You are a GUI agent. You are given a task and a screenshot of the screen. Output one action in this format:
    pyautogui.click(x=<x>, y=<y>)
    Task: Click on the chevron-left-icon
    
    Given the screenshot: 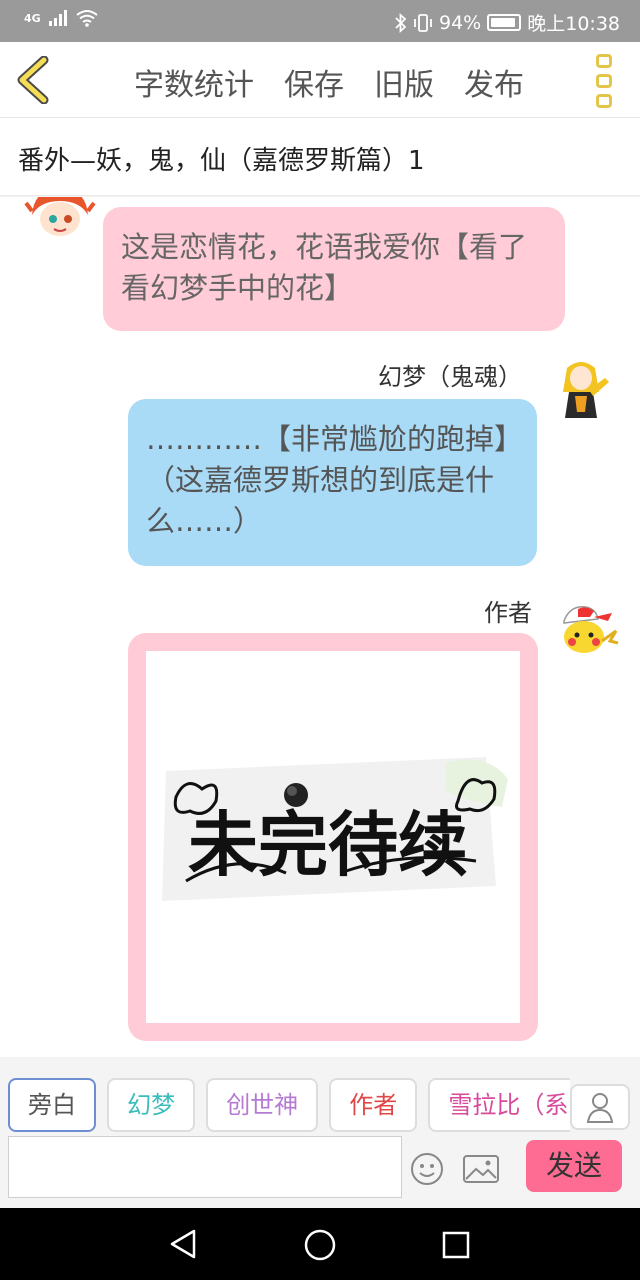 What is the action you would take?
    pyautogui.click(x=33, y=80)
    